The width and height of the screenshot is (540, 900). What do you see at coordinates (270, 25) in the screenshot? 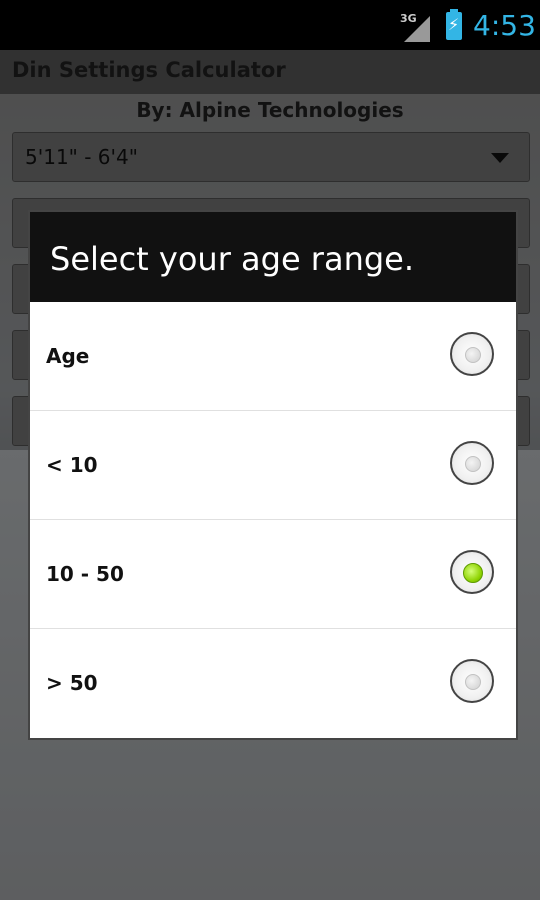
I see `status-bar: 3G ⚡ 4:53` at bounding box center [270, 25].